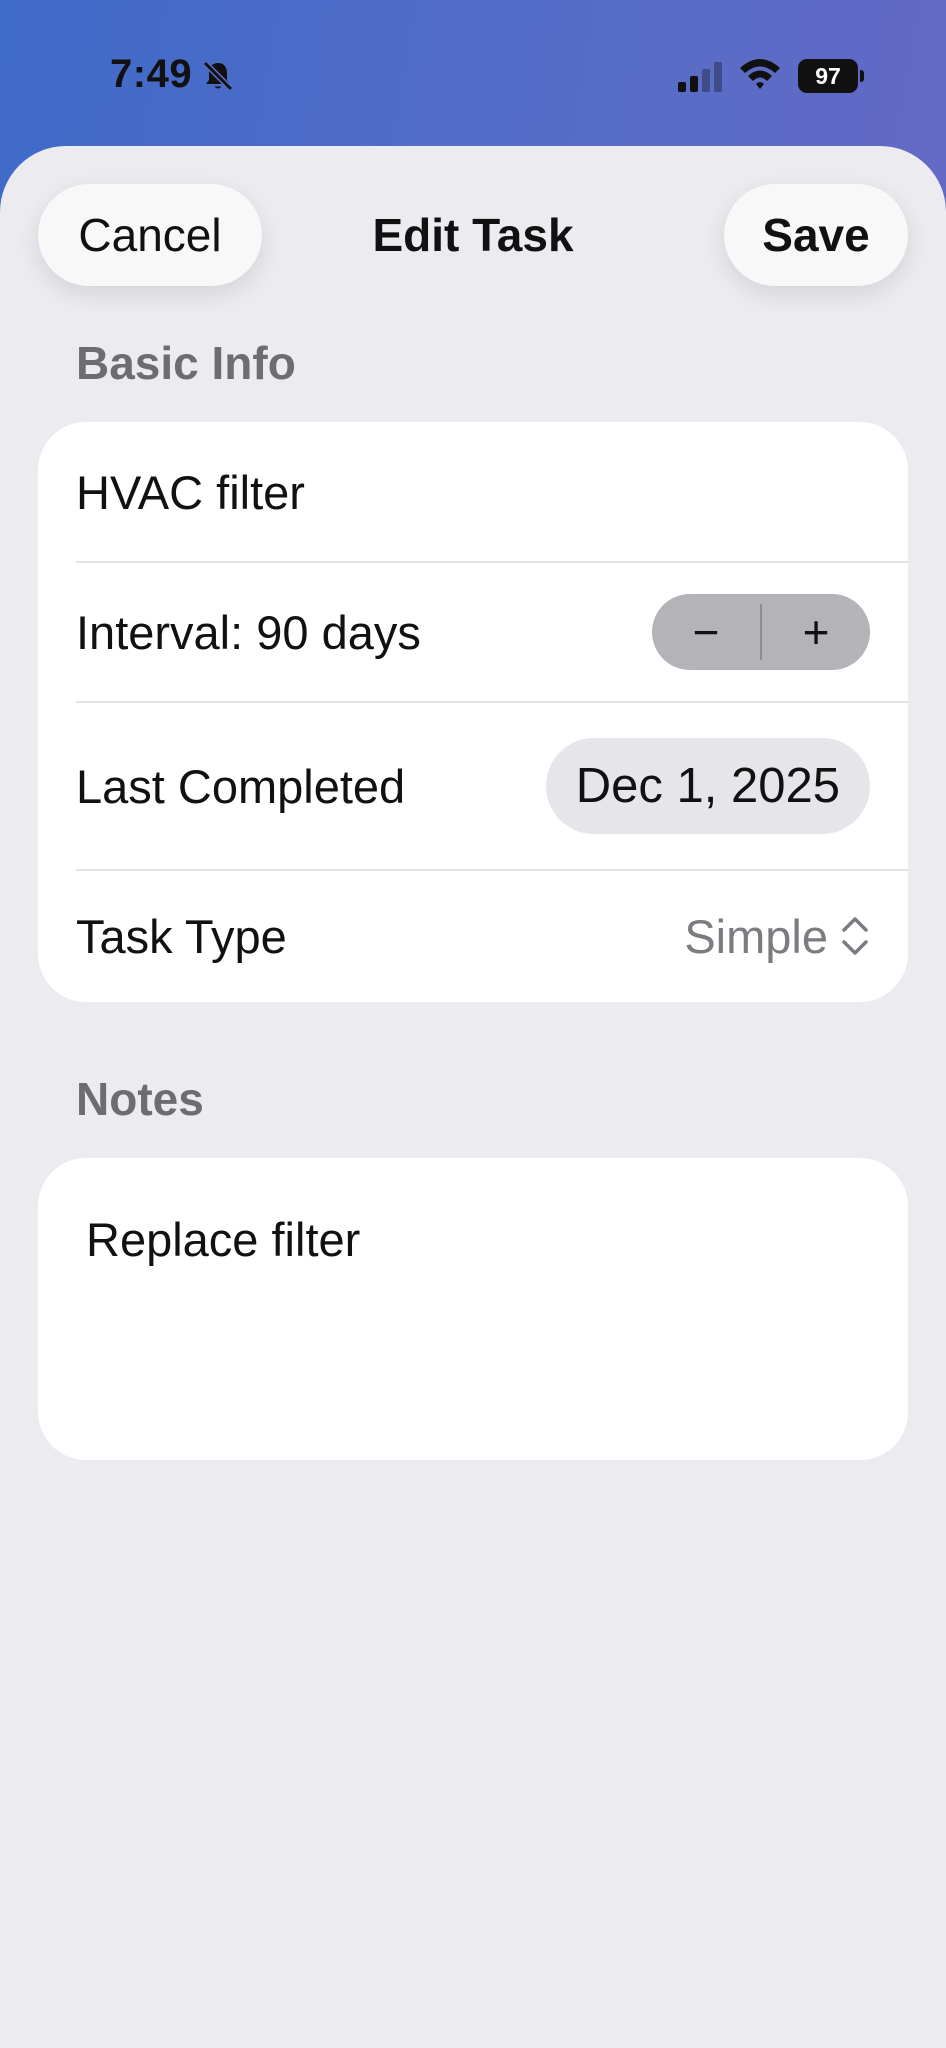 This screenshot has height=2048, width=946. Describe the element at coordinates (700, 77) in the screenshot. I see `cellular-signal-icon` at that location.